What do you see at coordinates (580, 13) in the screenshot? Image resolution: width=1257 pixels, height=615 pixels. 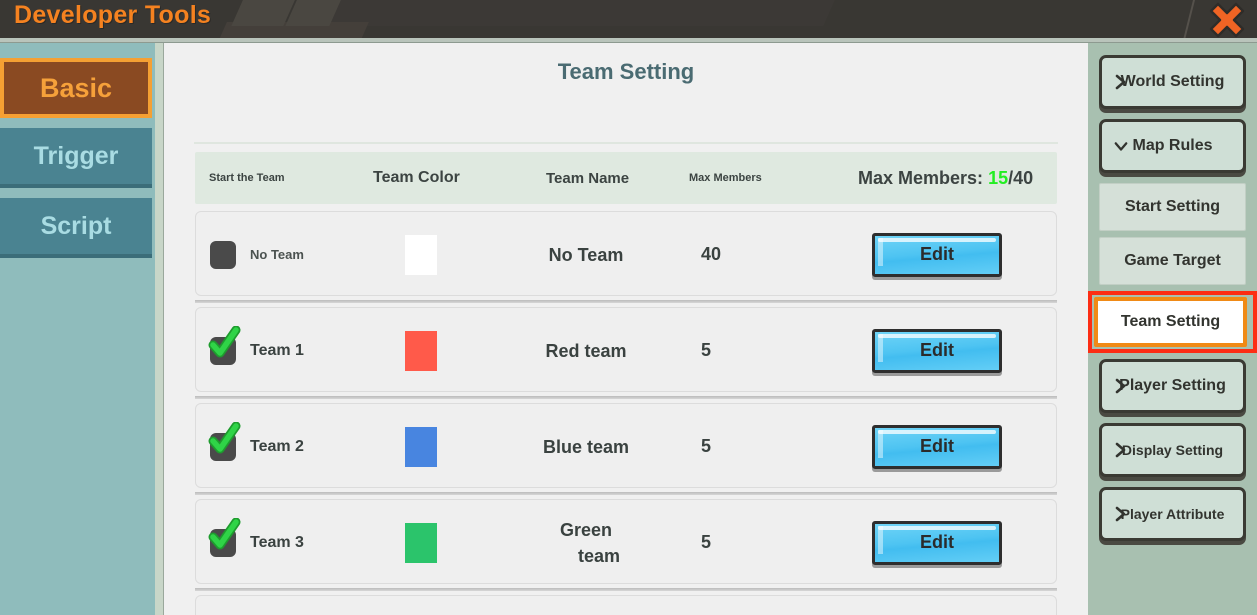 I see `decor-stripe` at bounding box center [580, 13].